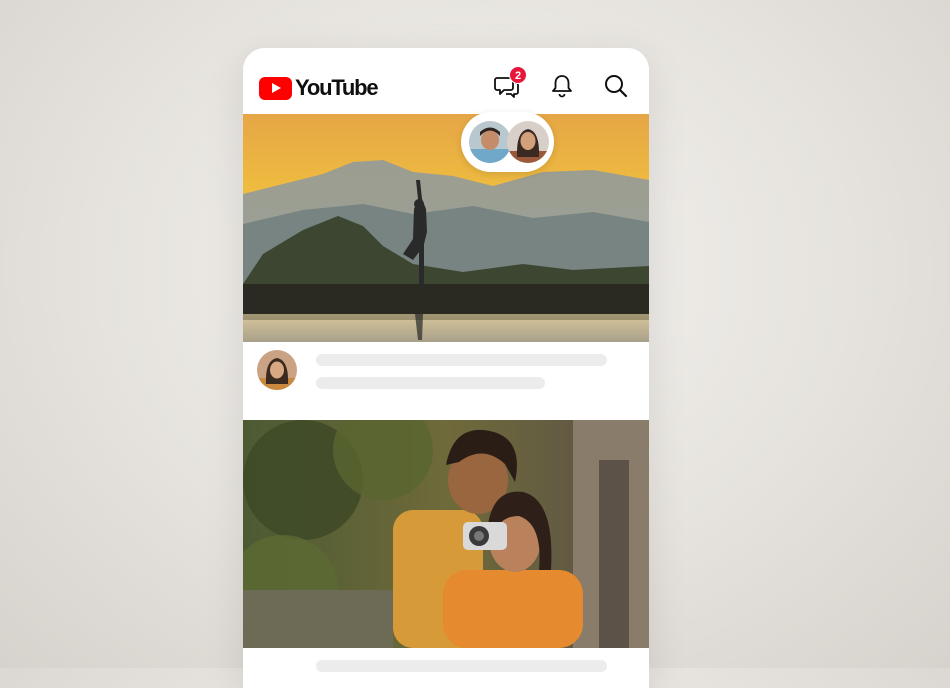 This screenshot has width=950, height=688. I want to click on search-icon, so click(616, 86).